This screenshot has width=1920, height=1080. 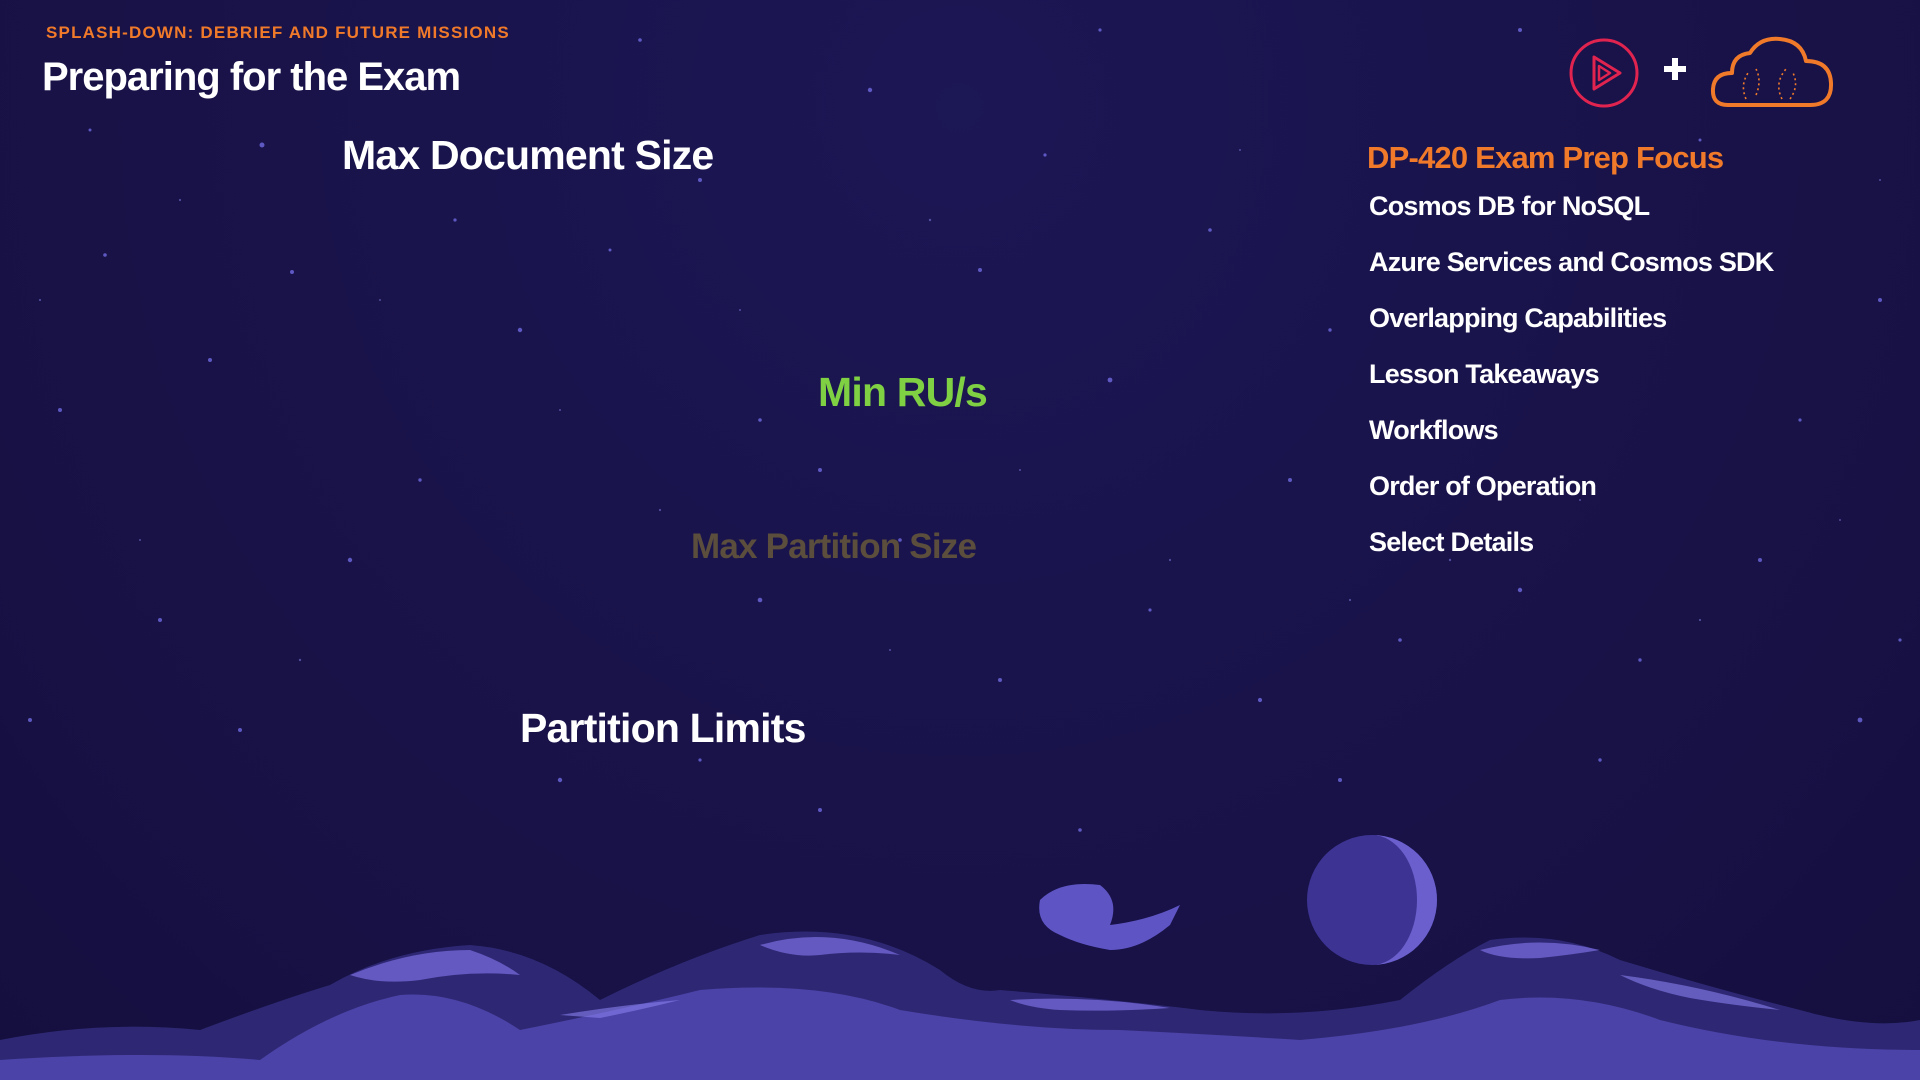 I want to click on focus-item-overlapping-capabilities: Overlapping Capabilities, so click(x=1518, y=318).